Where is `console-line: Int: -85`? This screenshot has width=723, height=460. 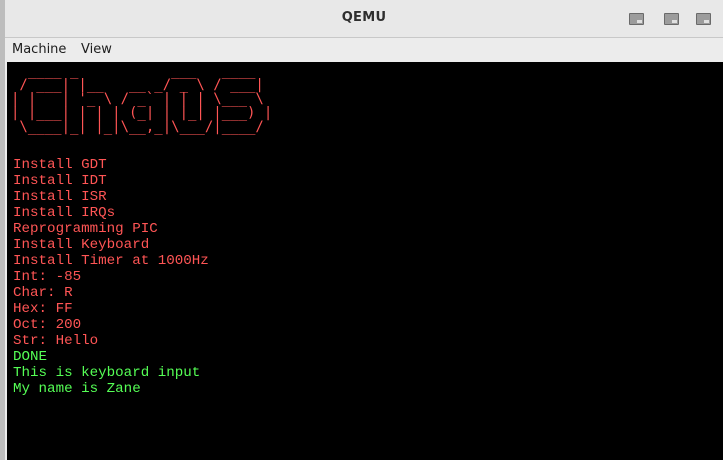 console-line: Int: -85 is located at coordinates (47, 277).